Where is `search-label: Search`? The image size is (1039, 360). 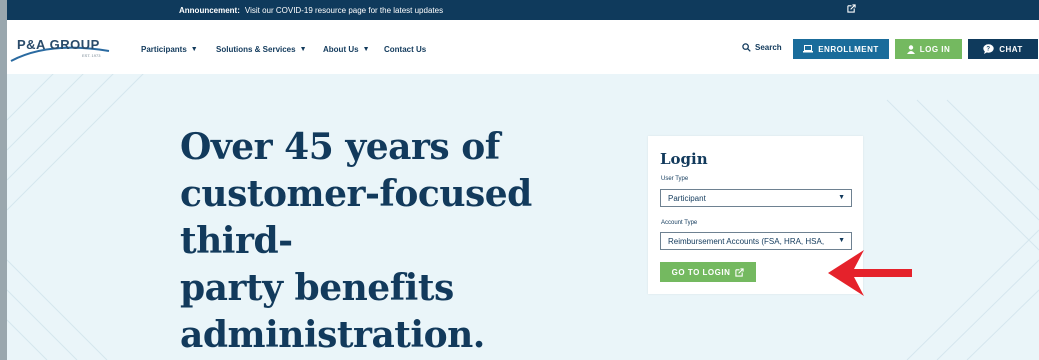
search-label: Search is located at coordinates (768, 47).